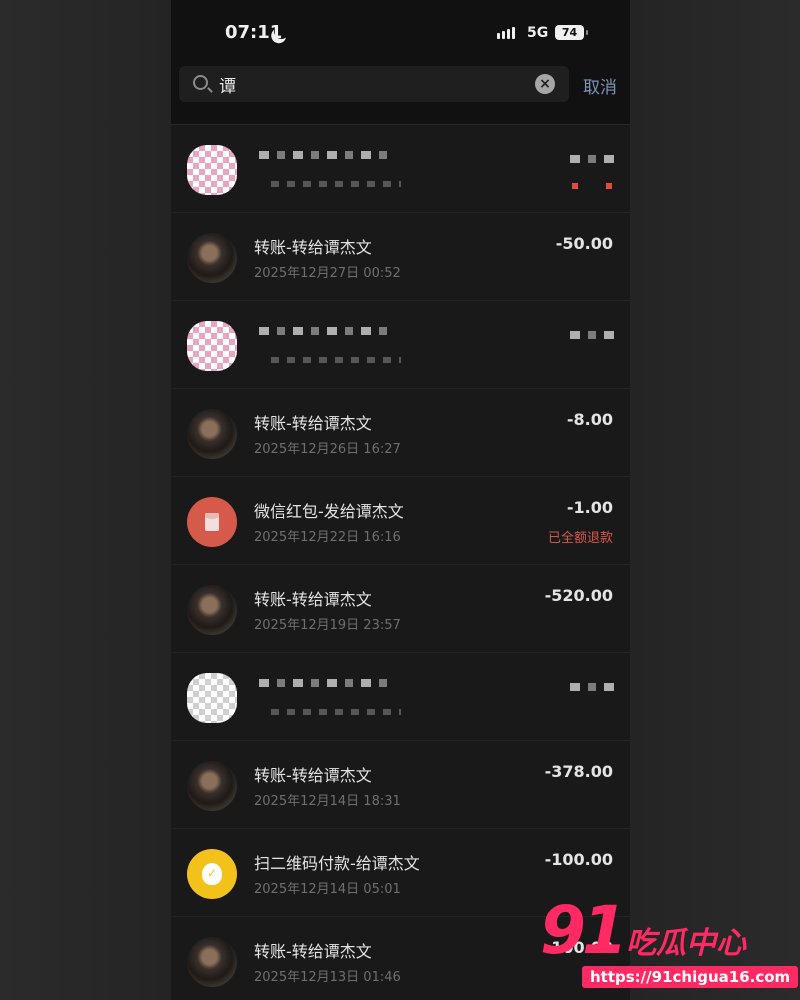 The height and width of the screenshot is (1000, 800). Describe the element at coordinates (600, 85) in the screenshot. I see `cancel-button: 取消` at that location.